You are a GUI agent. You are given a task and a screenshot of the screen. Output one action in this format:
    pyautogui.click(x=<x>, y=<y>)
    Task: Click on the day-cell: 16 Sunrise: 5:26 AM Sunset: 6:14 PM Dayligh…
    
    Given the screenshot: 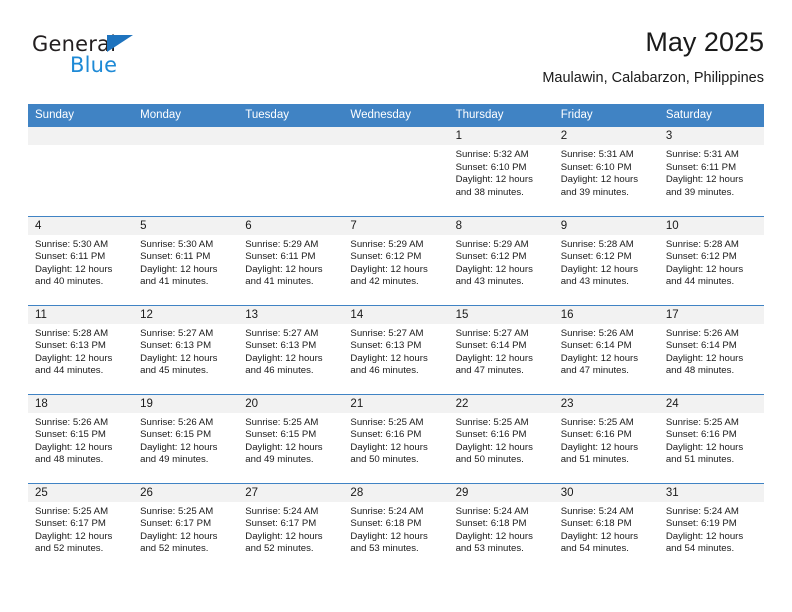 What is the action you would take?
    pyautogui.click(x=606, y=349)
    